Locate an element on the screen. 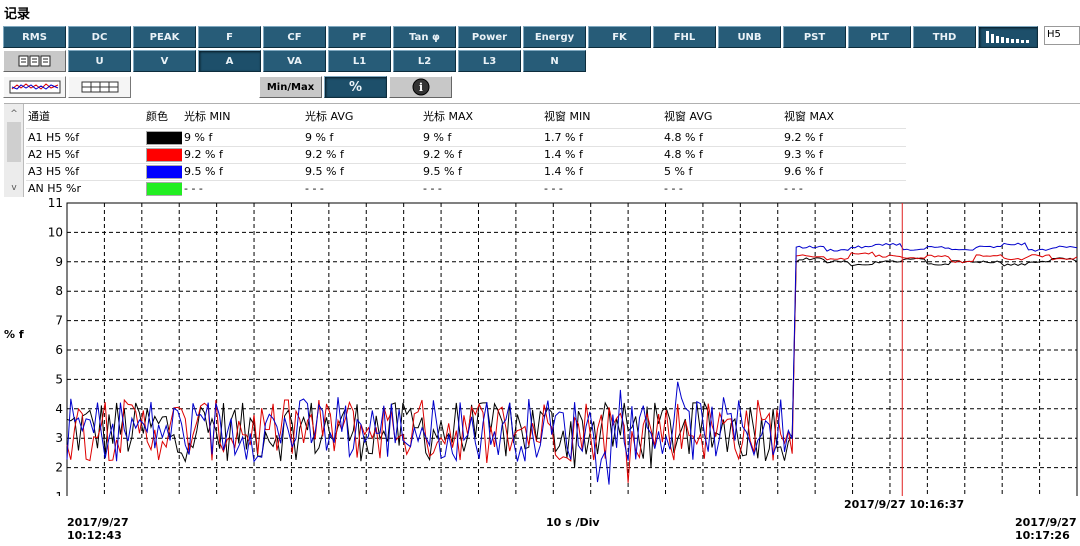 This screenshot has height=546, width=1080. y-tick-label: 11 is located at coordinates (55, 203).